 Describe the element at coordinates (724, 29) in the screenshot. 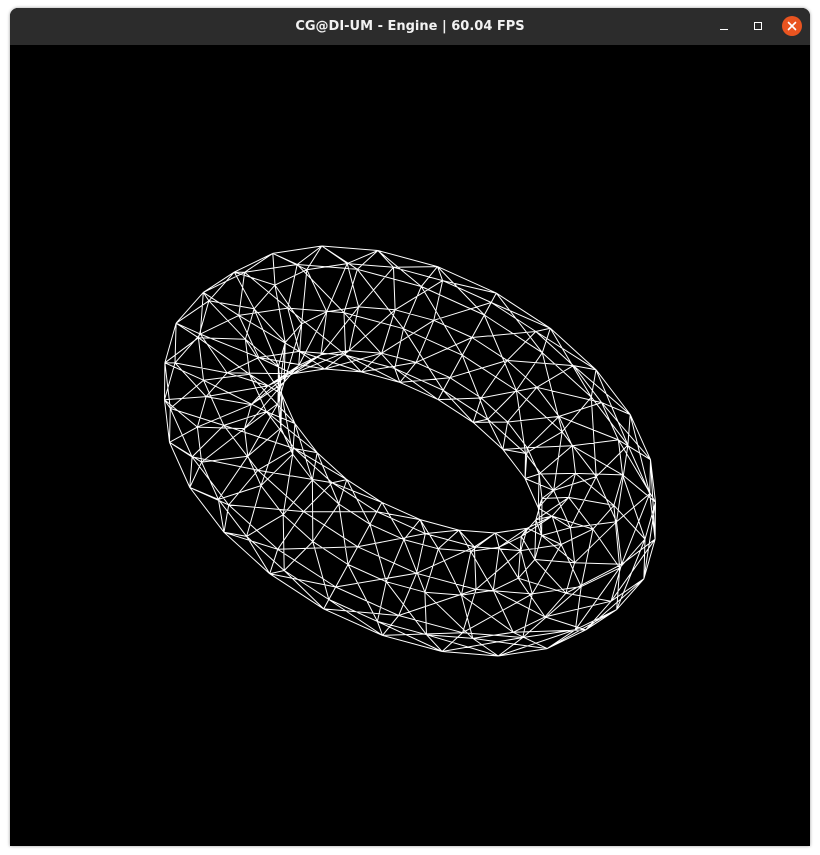

I see `minimize-icon` at that location.